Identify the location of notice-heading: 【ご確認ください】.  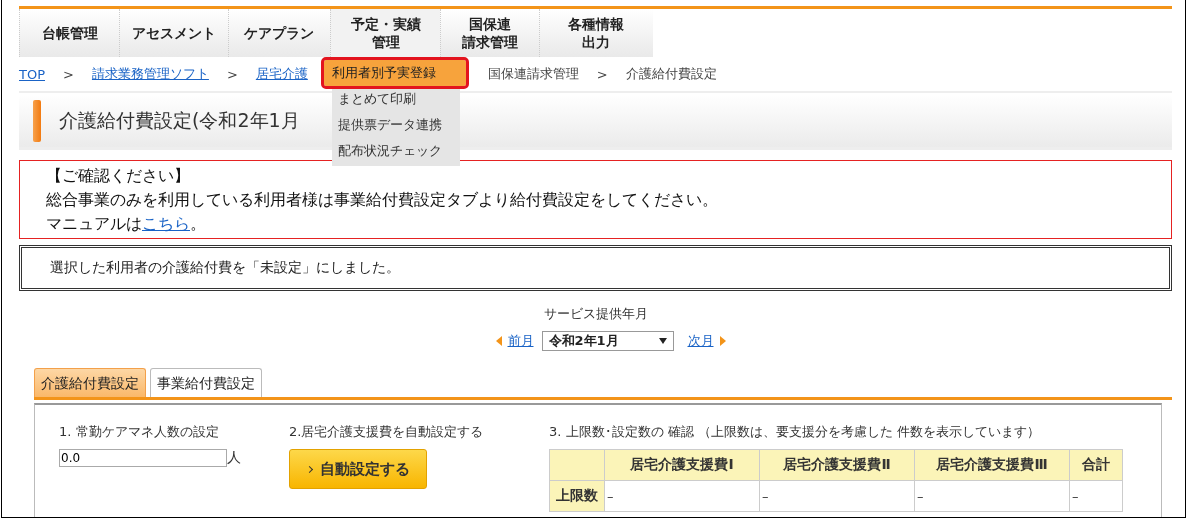
(118, 176).